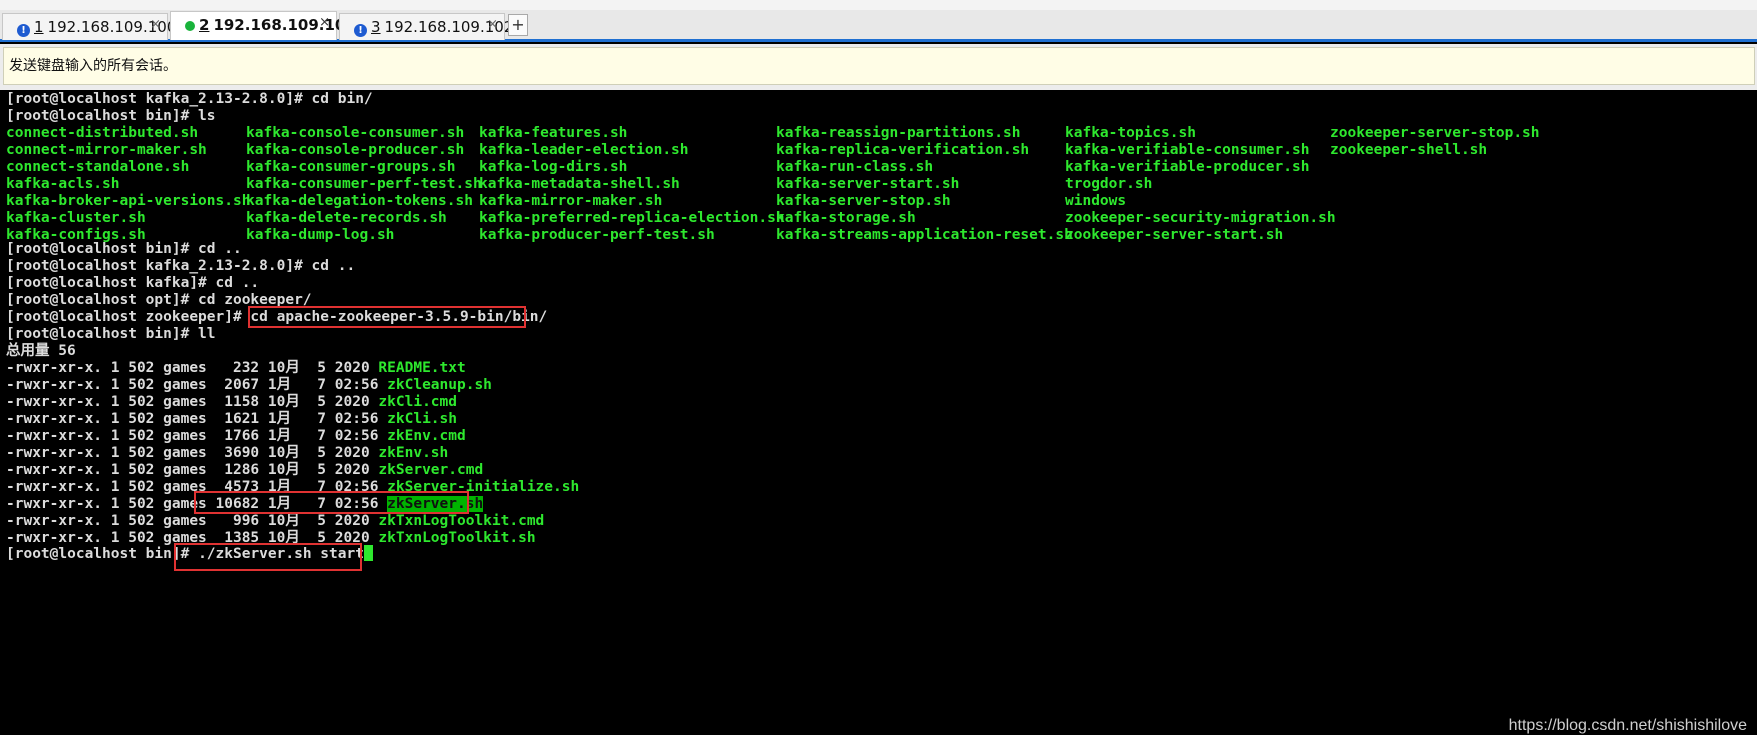 The width and height of the screenshot is (1757, 735). I want to click on file-name: zkEnv.cmd, so click(426, 436).